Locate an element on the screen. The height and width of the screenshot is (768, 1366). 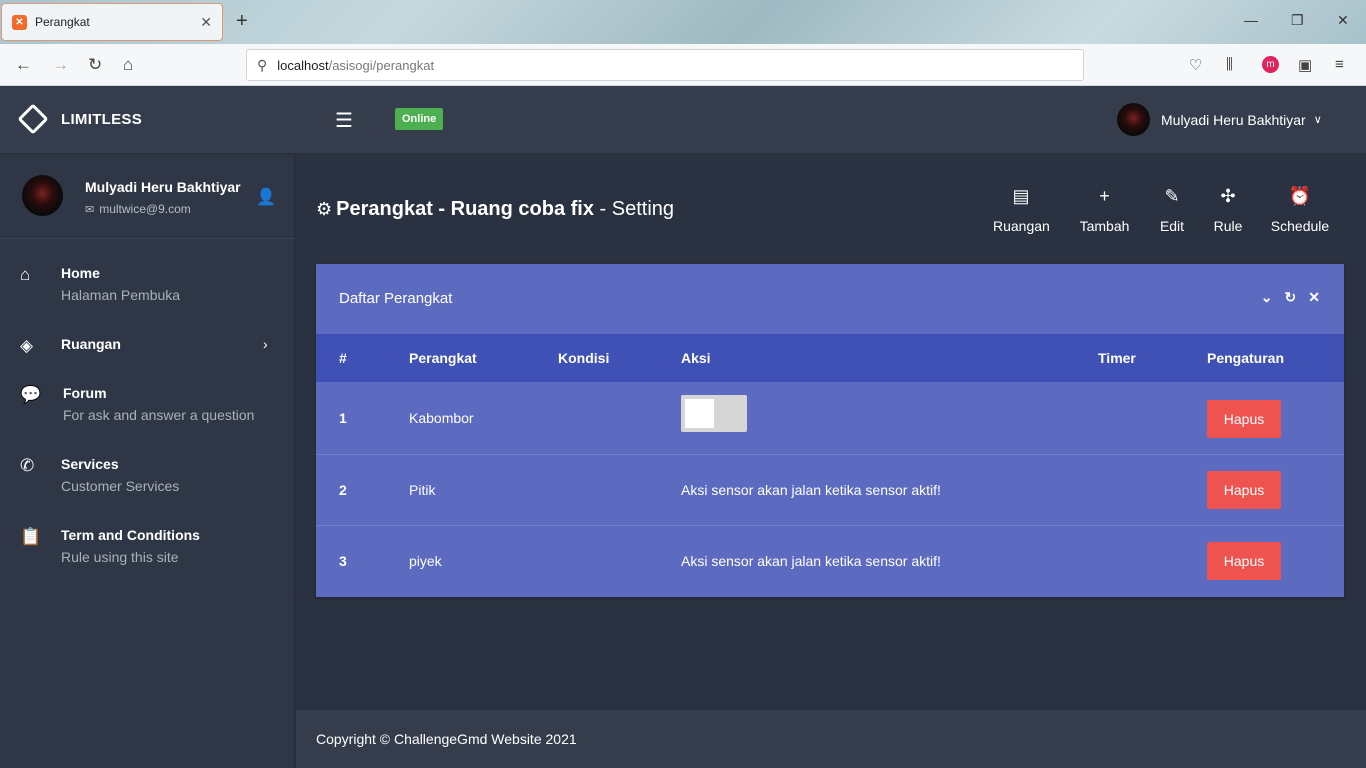
device-name: piyek is located at coordinates (425, 561).